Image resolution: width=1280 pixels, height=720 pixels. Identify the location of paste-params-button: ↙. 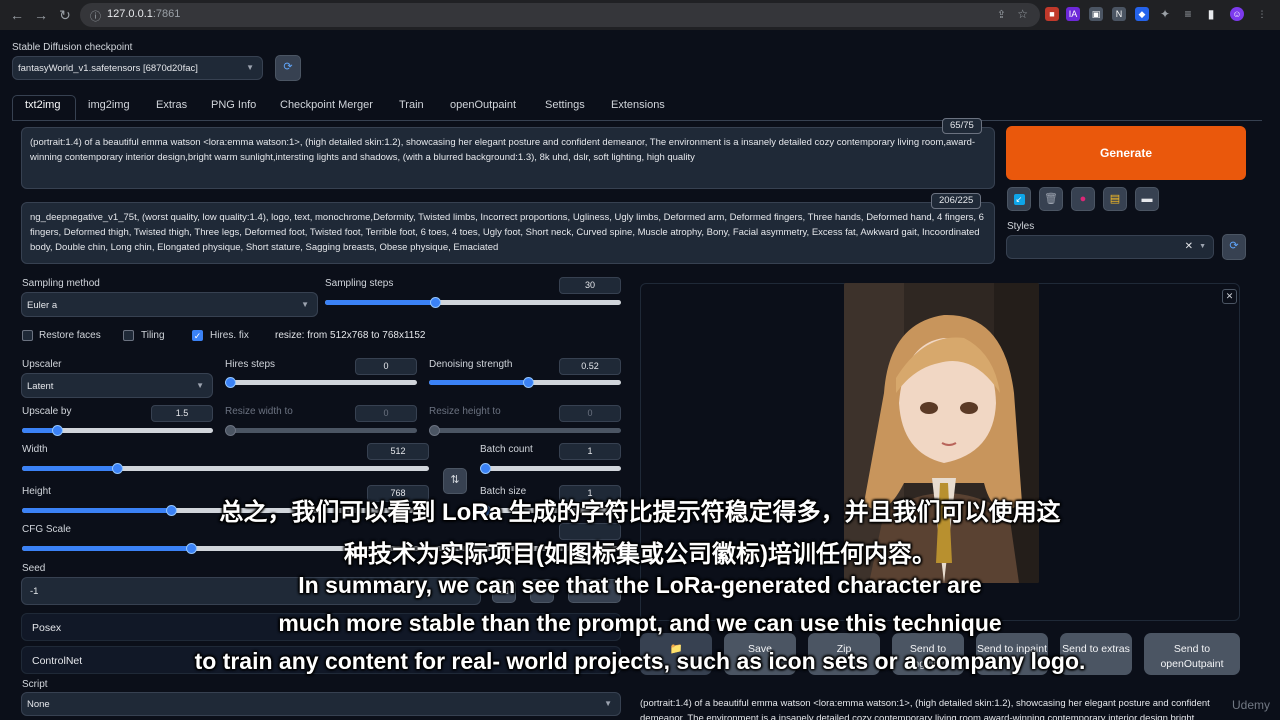
(1019, 199).